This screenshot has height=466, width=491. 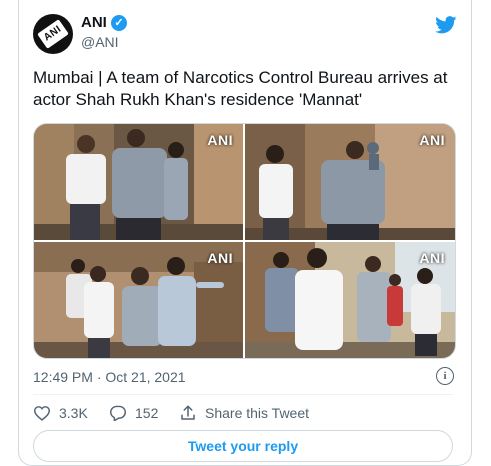 What do you see at coordinates (243, 446) in the screenshot?
I see `tweet-your-reply-button: Tweet your reply` at bounding box center [243, 446].